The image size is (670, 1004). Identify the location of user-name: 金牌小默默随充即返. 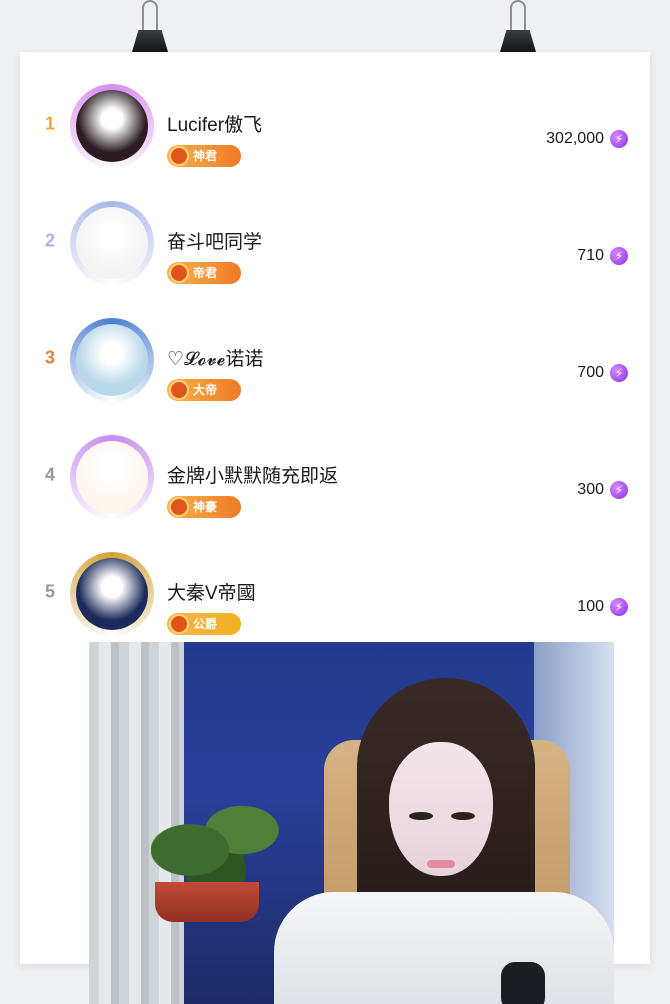
(252, 474).